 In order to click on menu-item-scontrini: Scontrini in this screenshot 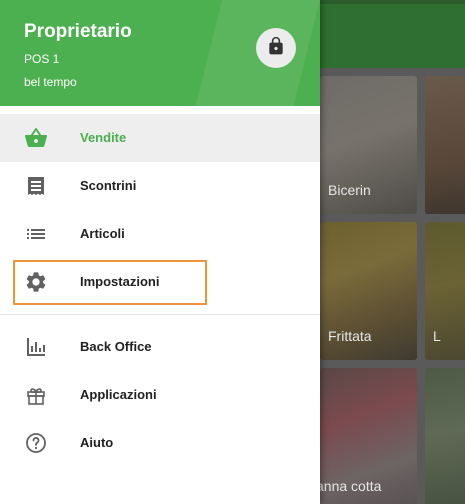, I will do `click(160, 186)`.